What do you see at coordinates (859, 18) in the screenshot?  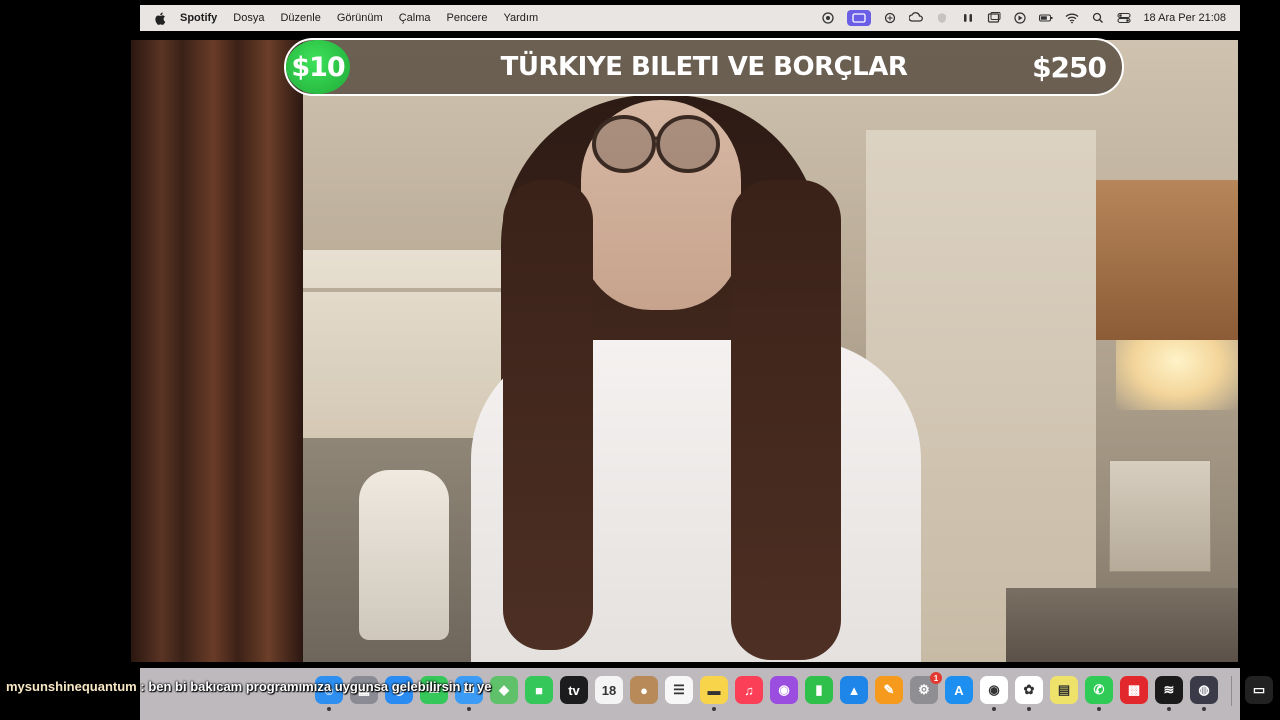 I see `menu-extra-active-icon` at bounding box center [859, 18].